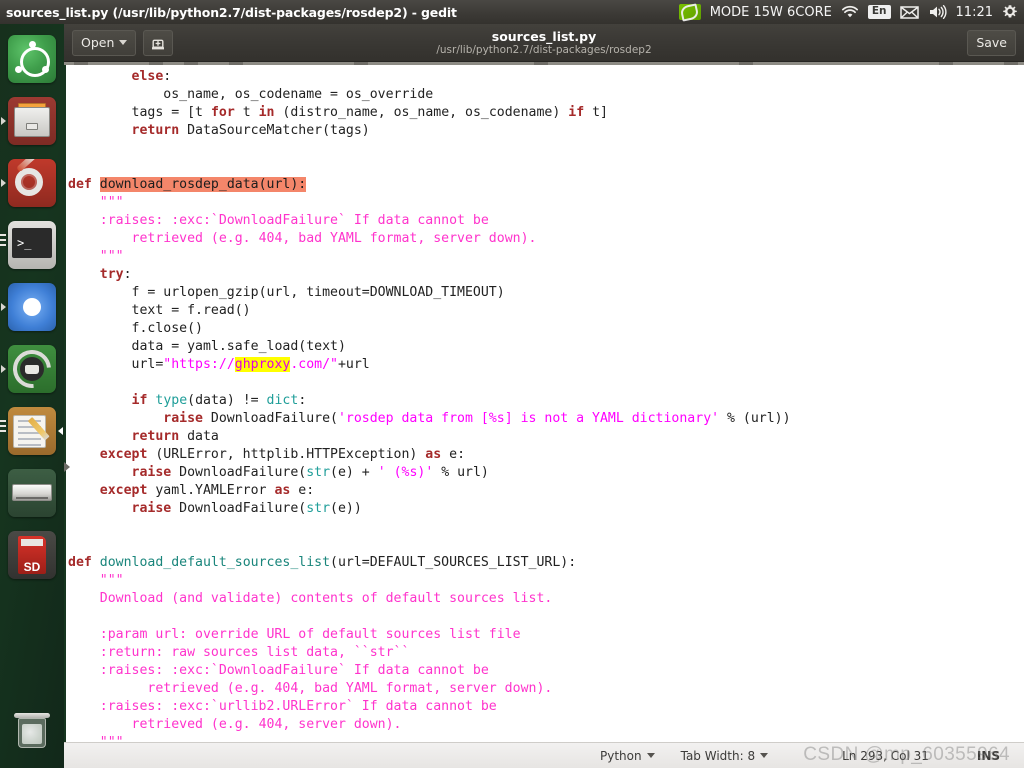 The height and width of the screenshot is (768, 1024). What do you see at coordinates (147, 364) in the screenshot?
I see `code-token: url=` at bounding box center [147, 364].